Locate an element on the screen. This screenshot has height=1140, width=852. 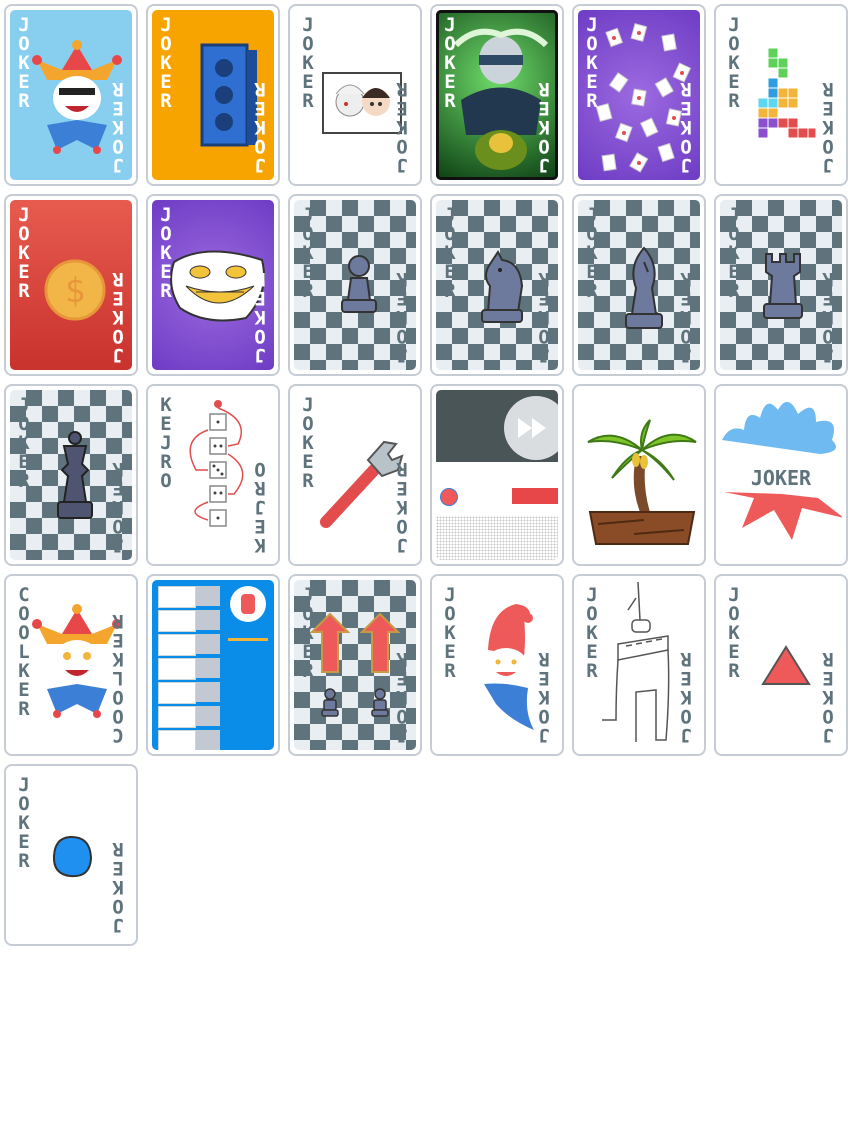
card-face: COOLKER COOLKER is located at coordinates (71, 665).